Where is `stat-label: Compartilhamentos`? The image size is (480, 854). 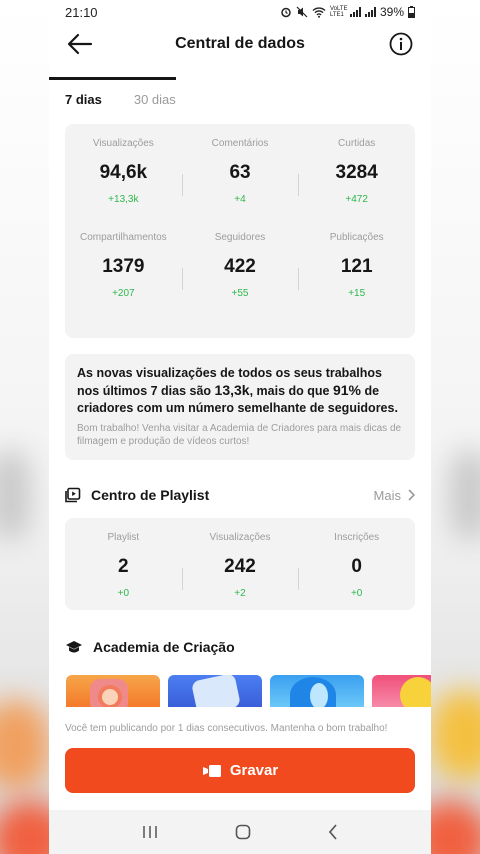
stat-label: Compartilhamentos is located at coordinates (123, 237).